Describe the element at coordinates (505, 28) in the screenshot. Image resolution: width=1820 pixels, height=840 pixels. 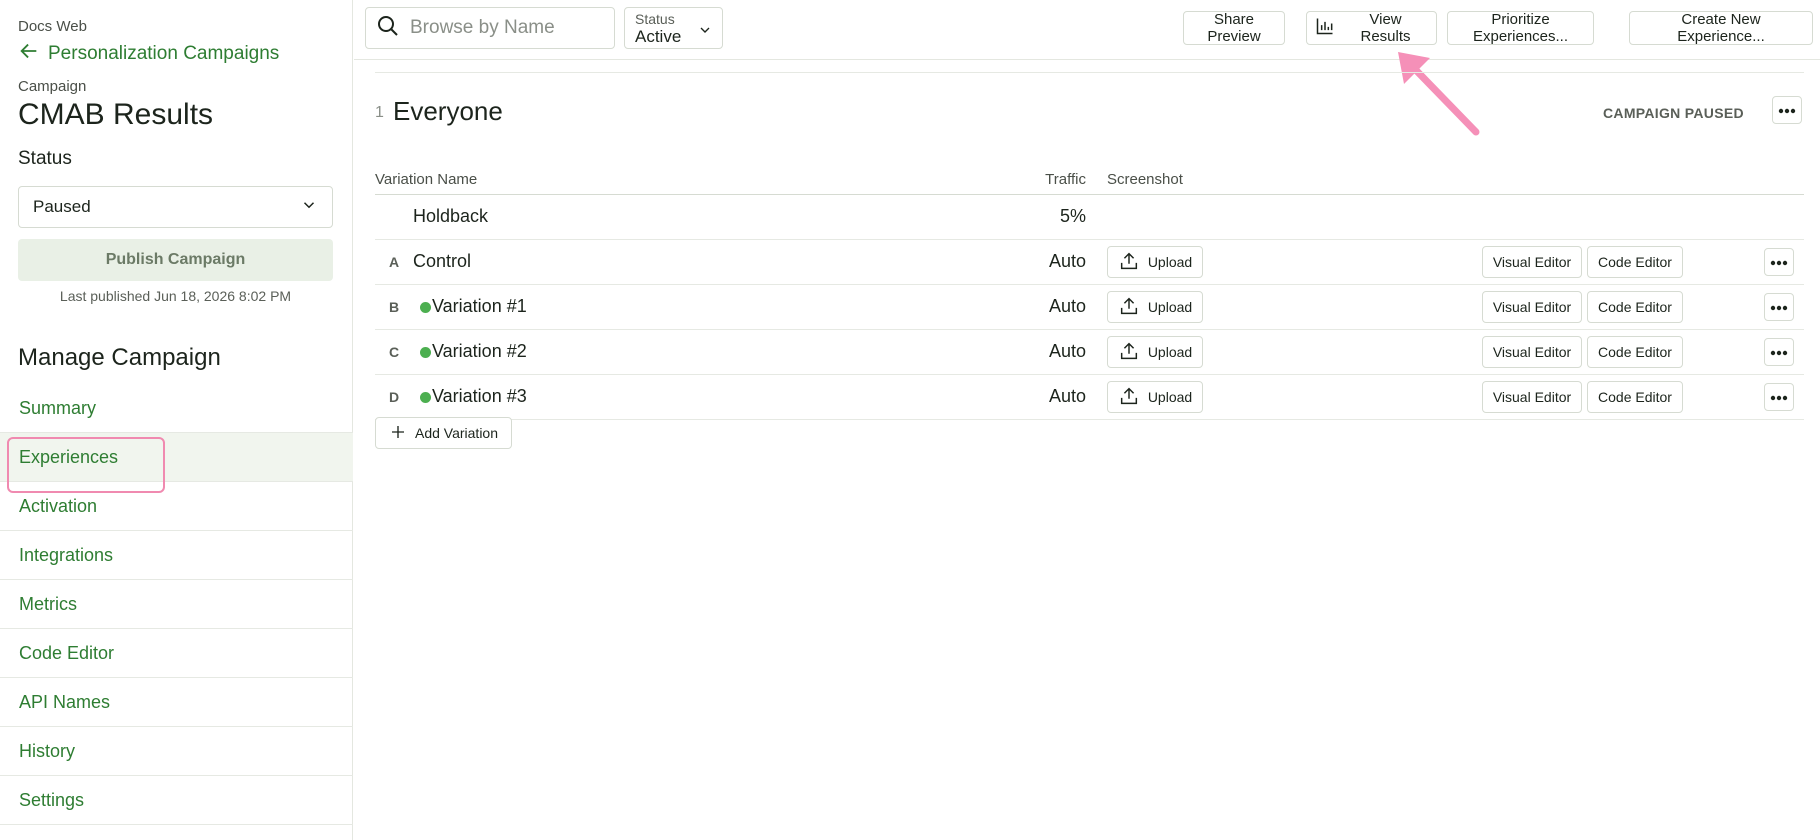
I see `search-input` at that location.